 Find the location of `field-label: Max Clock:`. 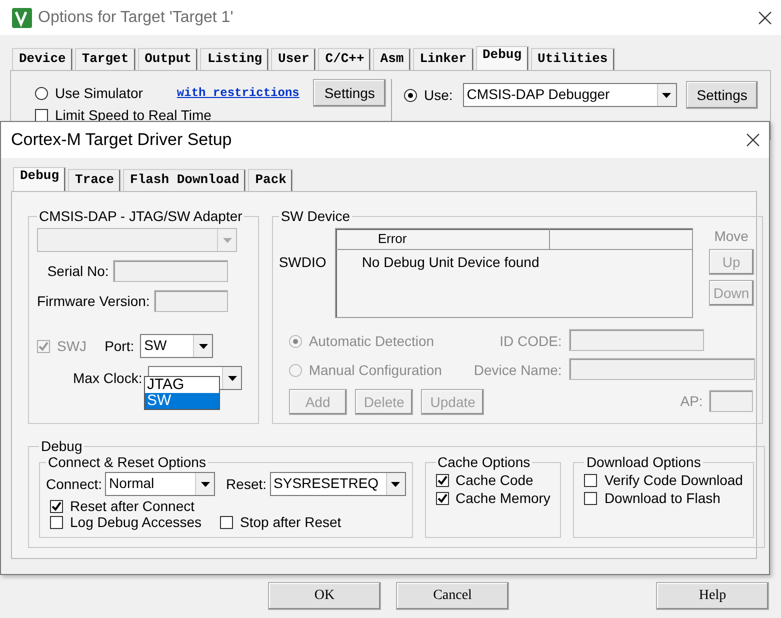

field-label: Max Clock: is located at coordinates (107, 378).